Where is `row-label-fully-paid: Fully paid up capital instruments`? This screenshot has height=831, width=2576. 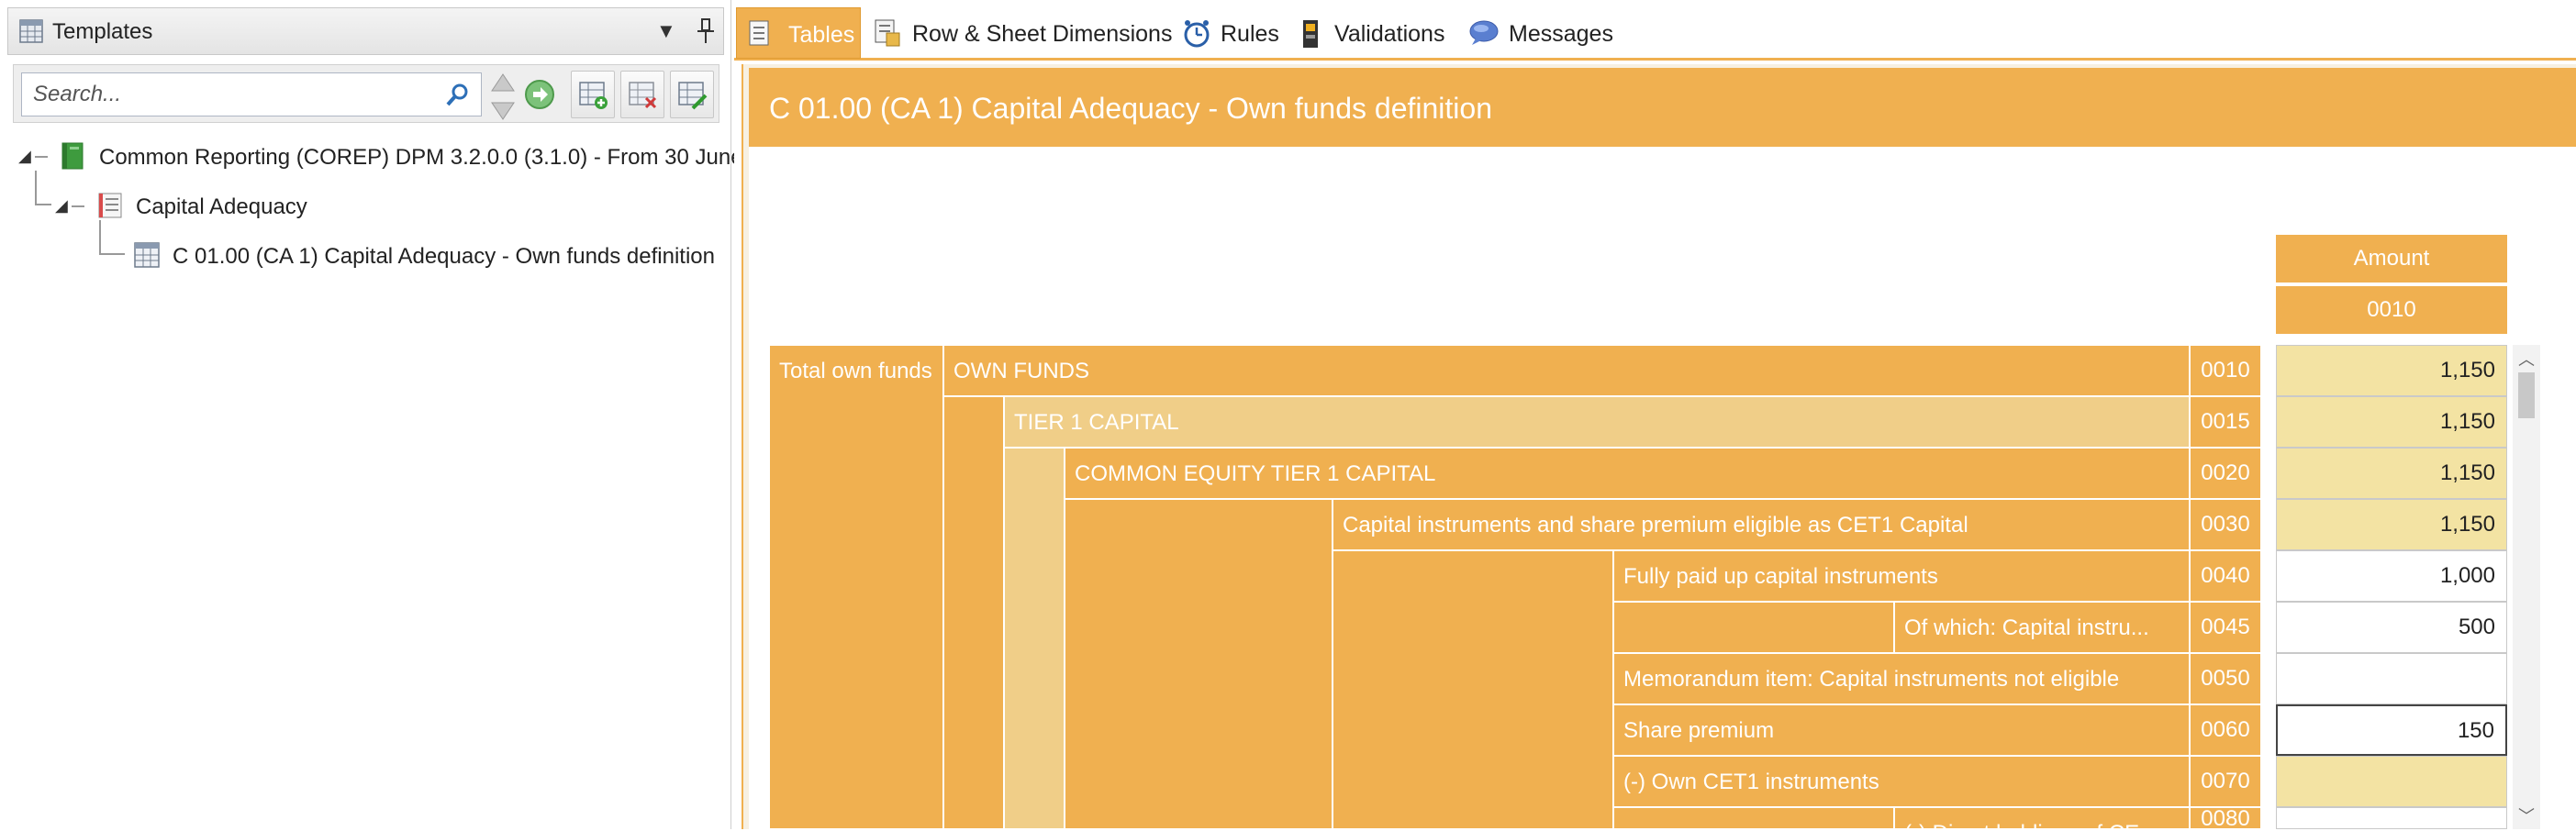
row-label-fully-paid: Fully paid up capital instruments is located at coordinates (1901, 576).